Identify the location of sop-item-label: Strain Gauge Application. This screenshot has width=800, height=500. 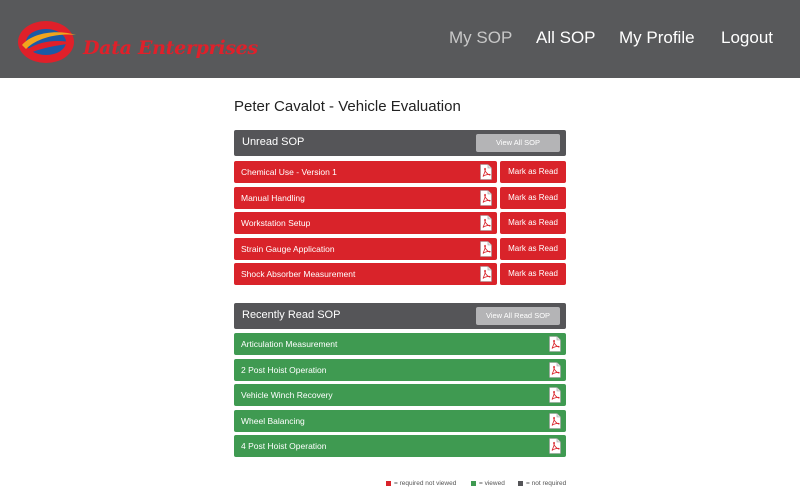
(288, 248).